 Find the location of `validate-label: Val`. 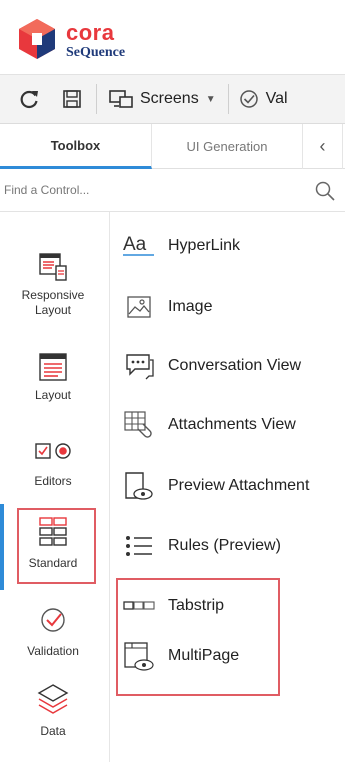

validate-label: Val is located at coordinates (276, 98).